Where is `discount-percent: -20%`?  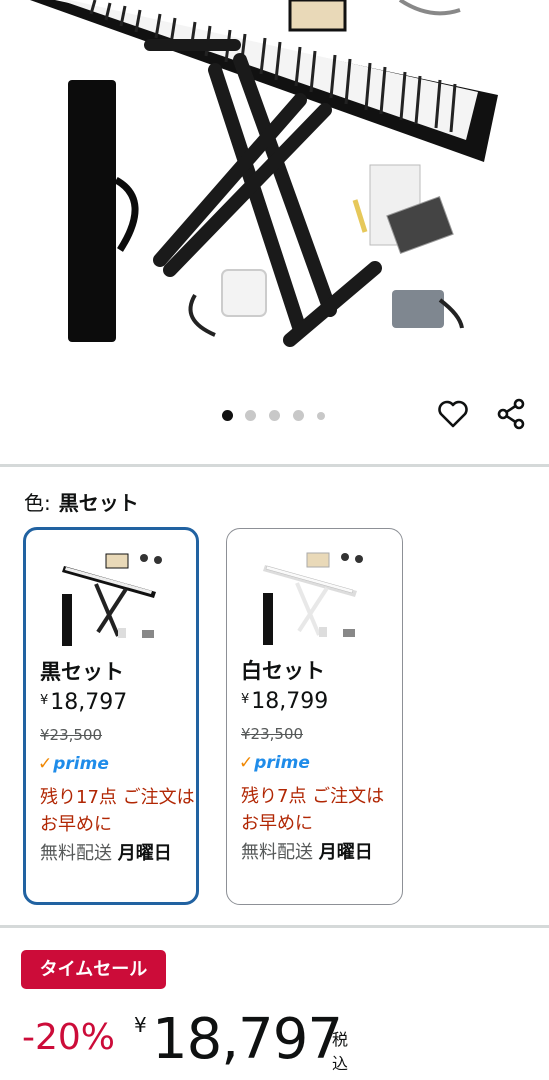 discount-percent: -20% is located at coordinates (69, 1037).